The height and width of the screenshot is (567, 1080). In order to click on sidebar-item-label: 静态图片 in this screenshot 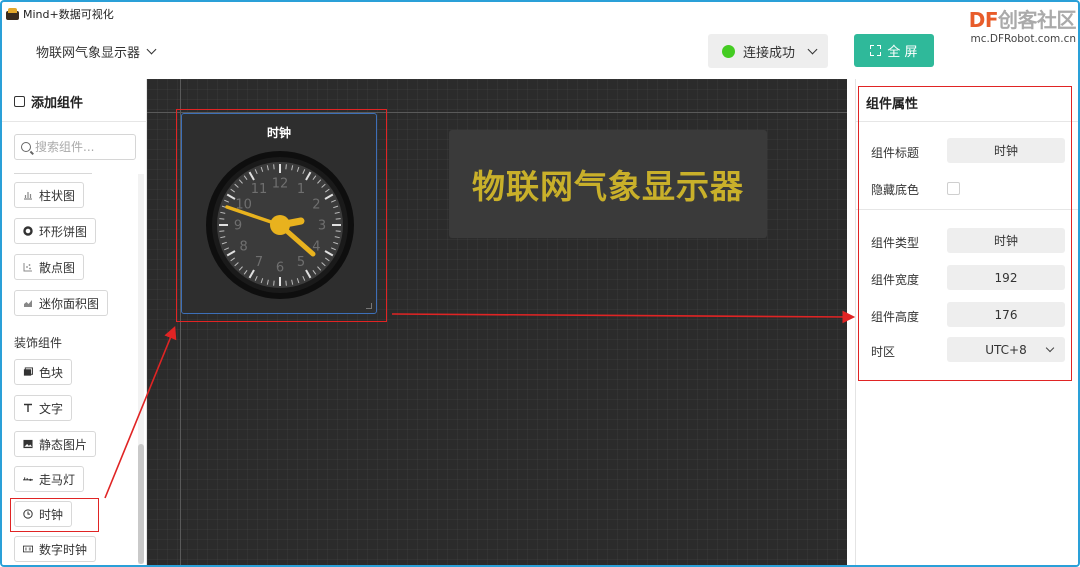, I will do `click(63, 444)`.